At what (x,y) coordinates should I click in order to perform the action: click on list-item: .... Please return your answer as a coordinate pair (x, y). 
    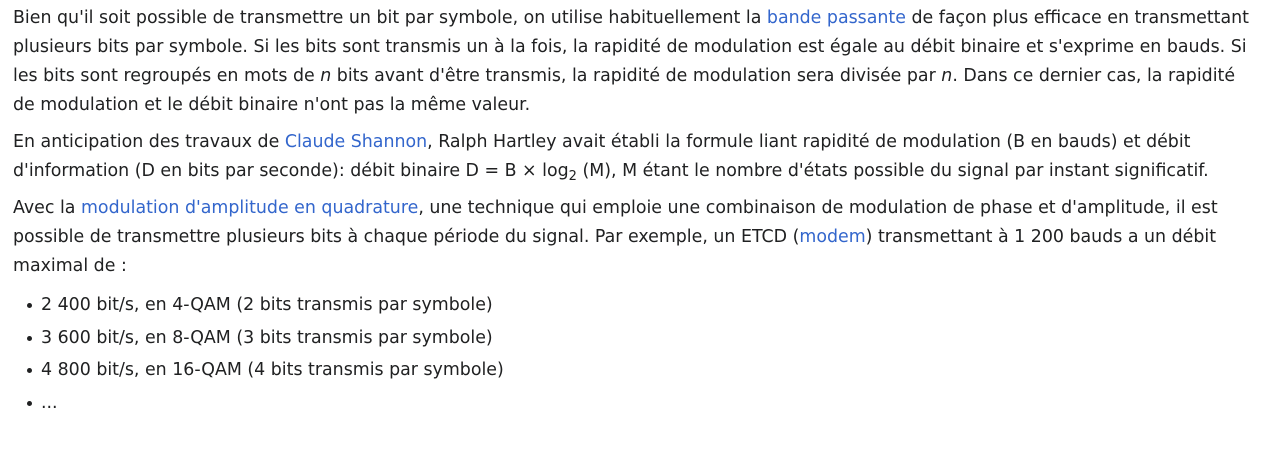
    Looking at the image, I should click on (642, 403).